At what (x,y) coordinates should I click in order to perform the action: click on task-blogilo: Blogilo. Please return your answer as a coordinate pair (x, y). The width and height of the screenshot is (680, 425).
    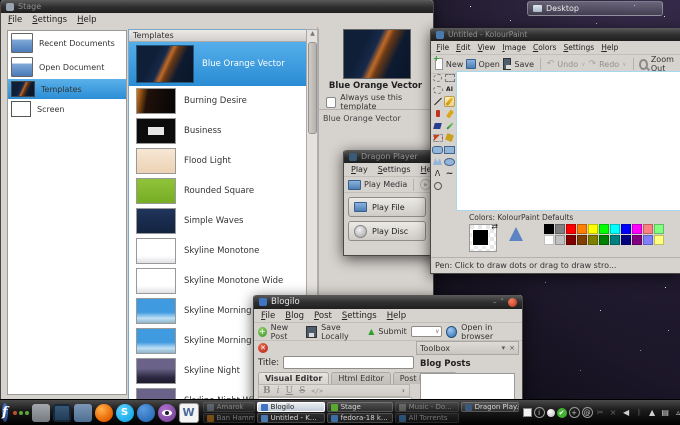
    Looking at the image, I should click on (290, 407).